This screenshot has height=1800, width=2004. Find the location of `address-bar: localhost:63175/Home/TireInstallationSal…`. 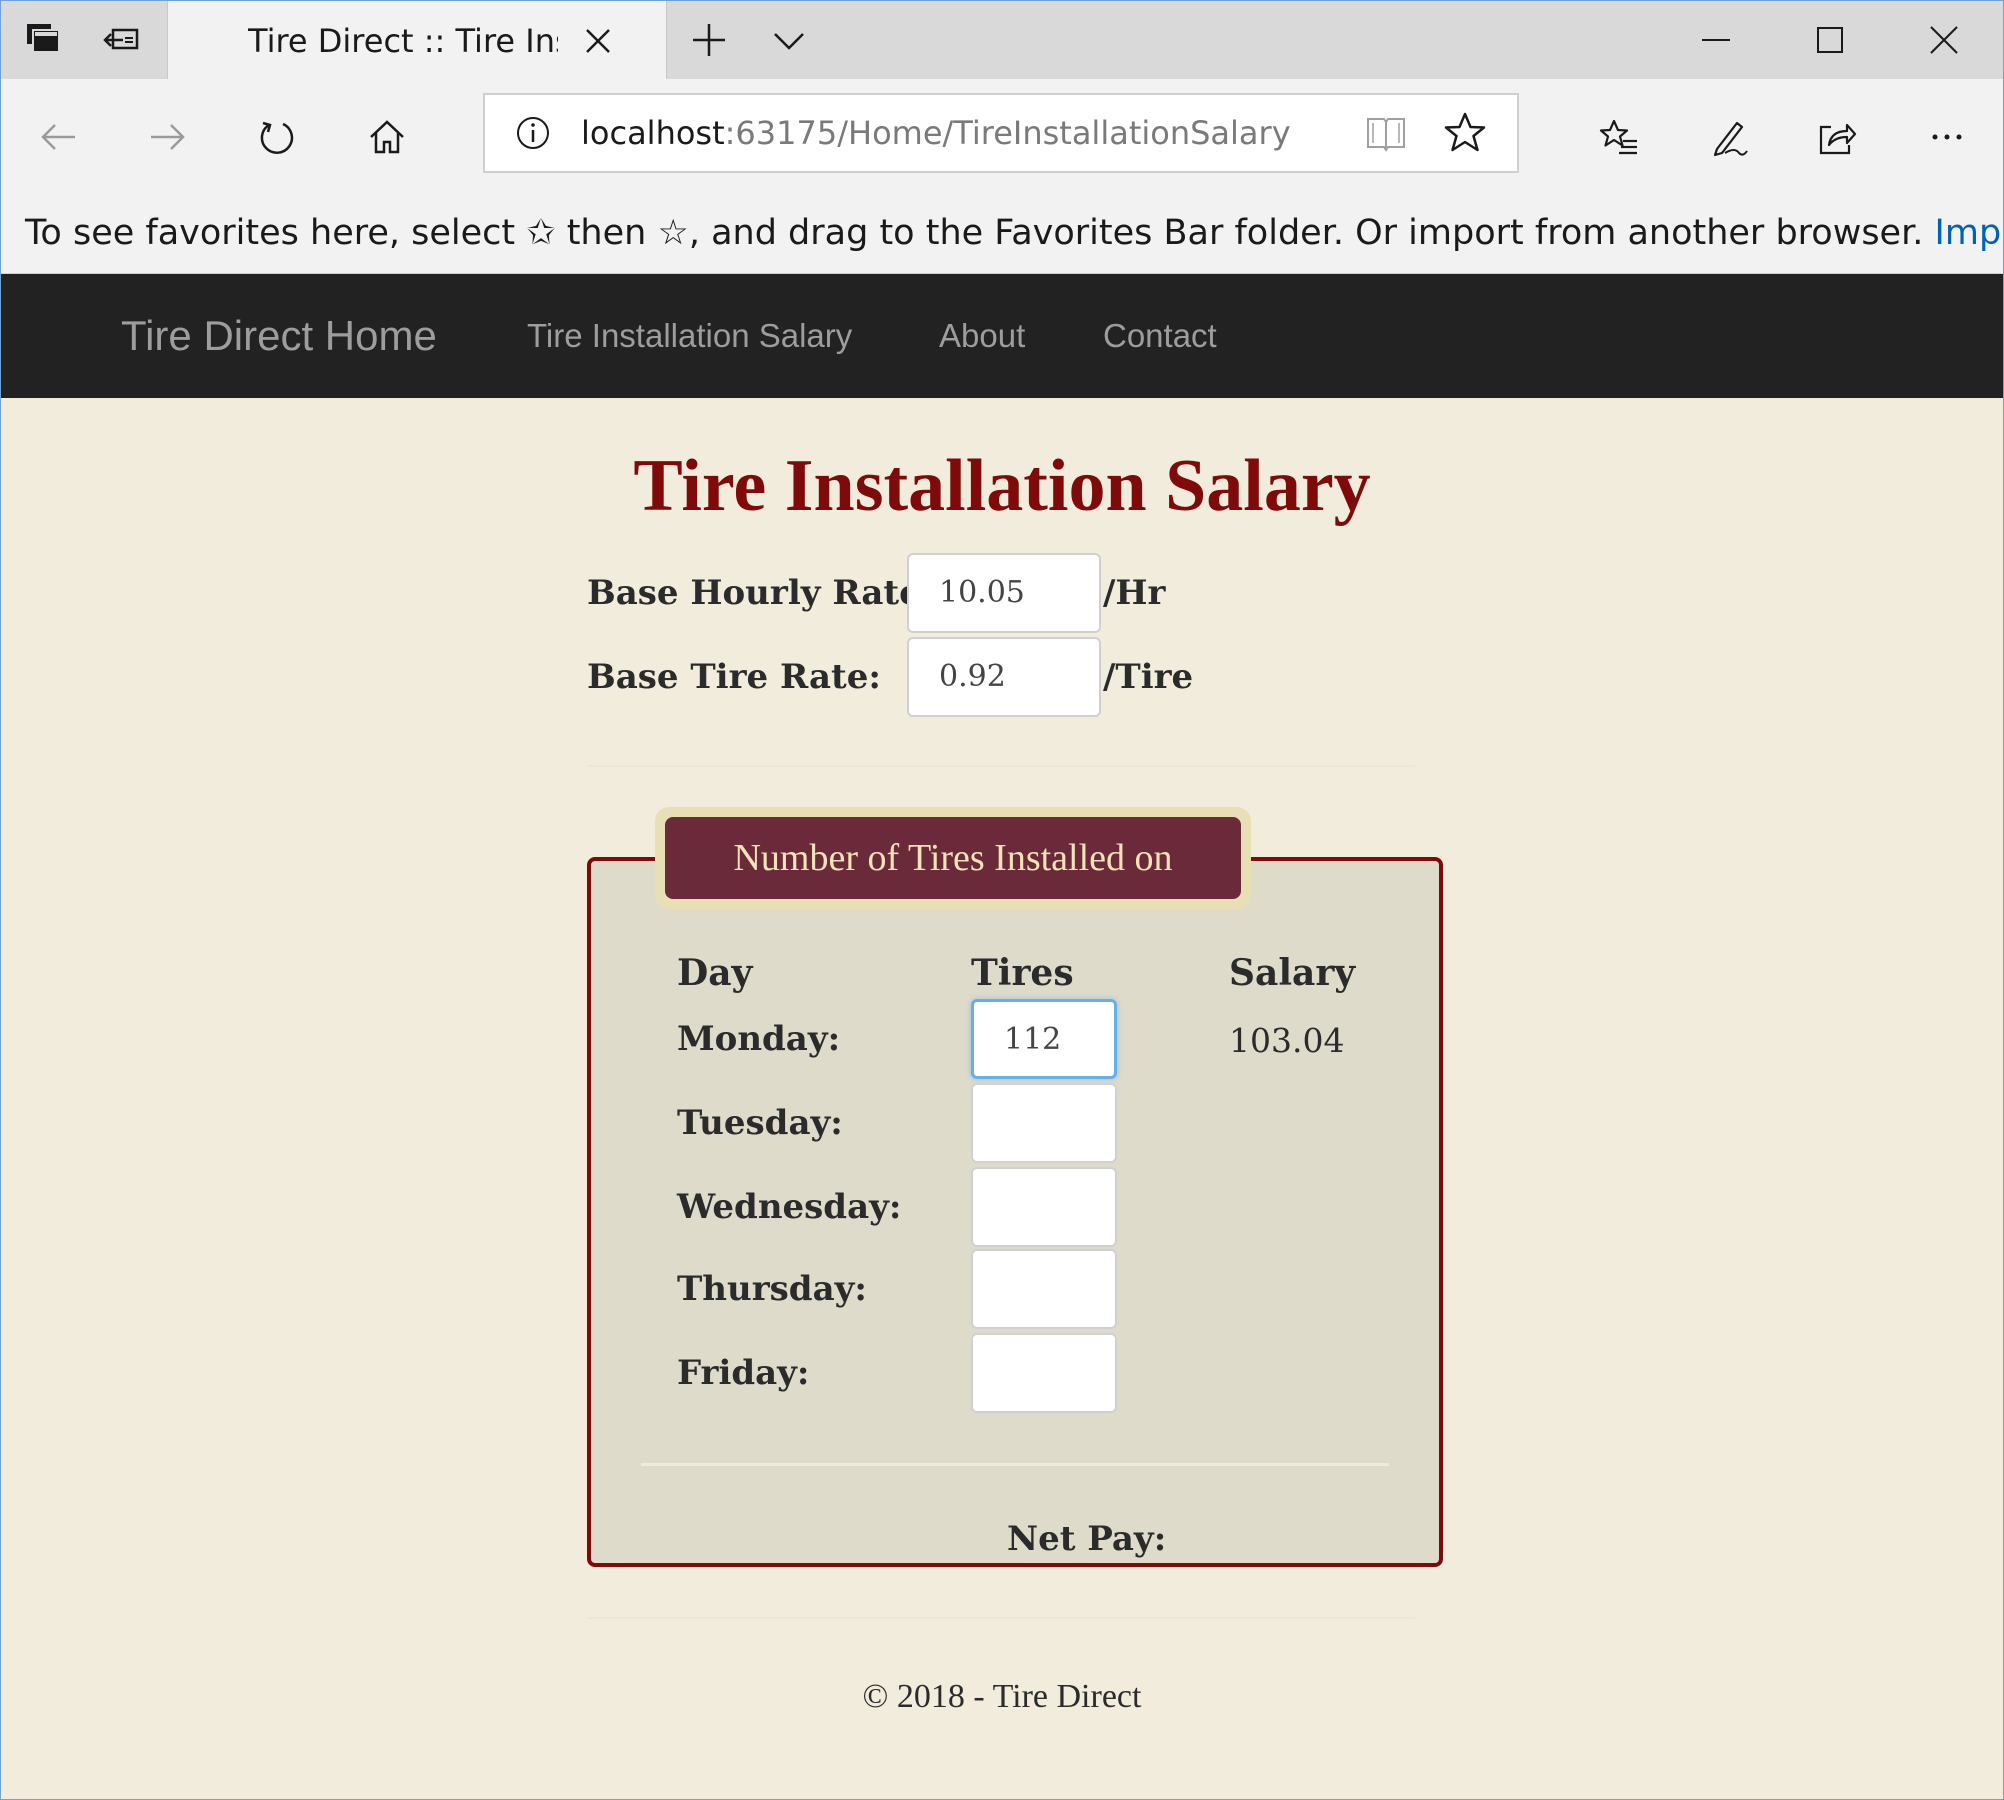

address-bar: localhost:63175/Home/TireInstallationSal… is located at coordinates (1001, 133).